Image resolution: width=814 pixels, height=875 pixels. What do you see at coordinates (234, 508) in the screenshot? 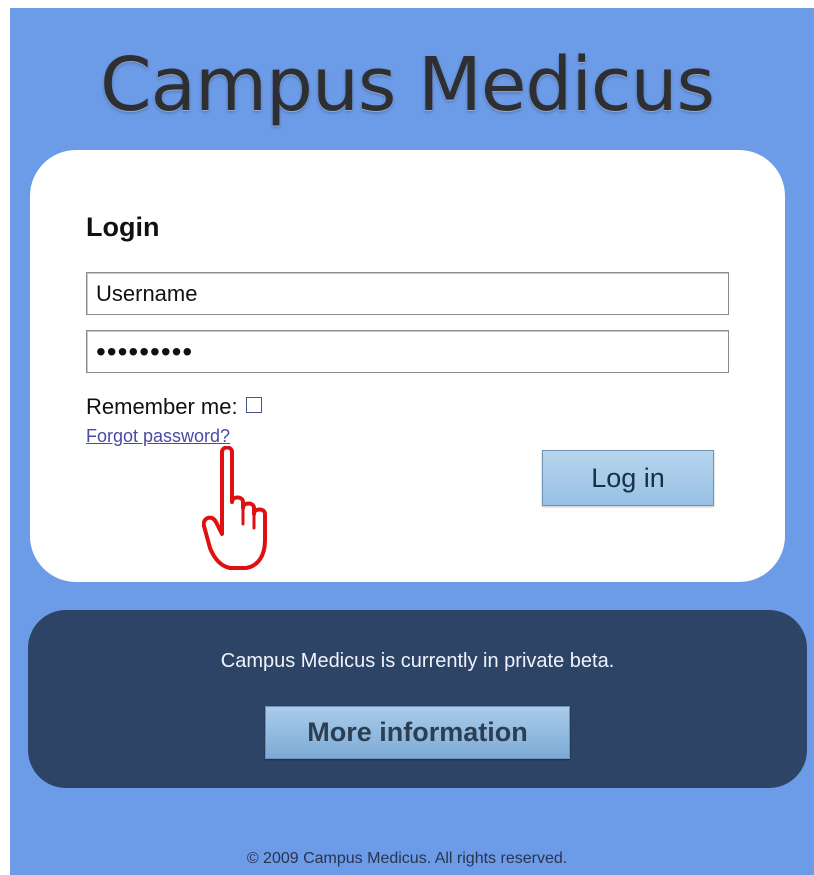
I see `pointing-hand-cursor-icon` at bounding box center [234, 508].